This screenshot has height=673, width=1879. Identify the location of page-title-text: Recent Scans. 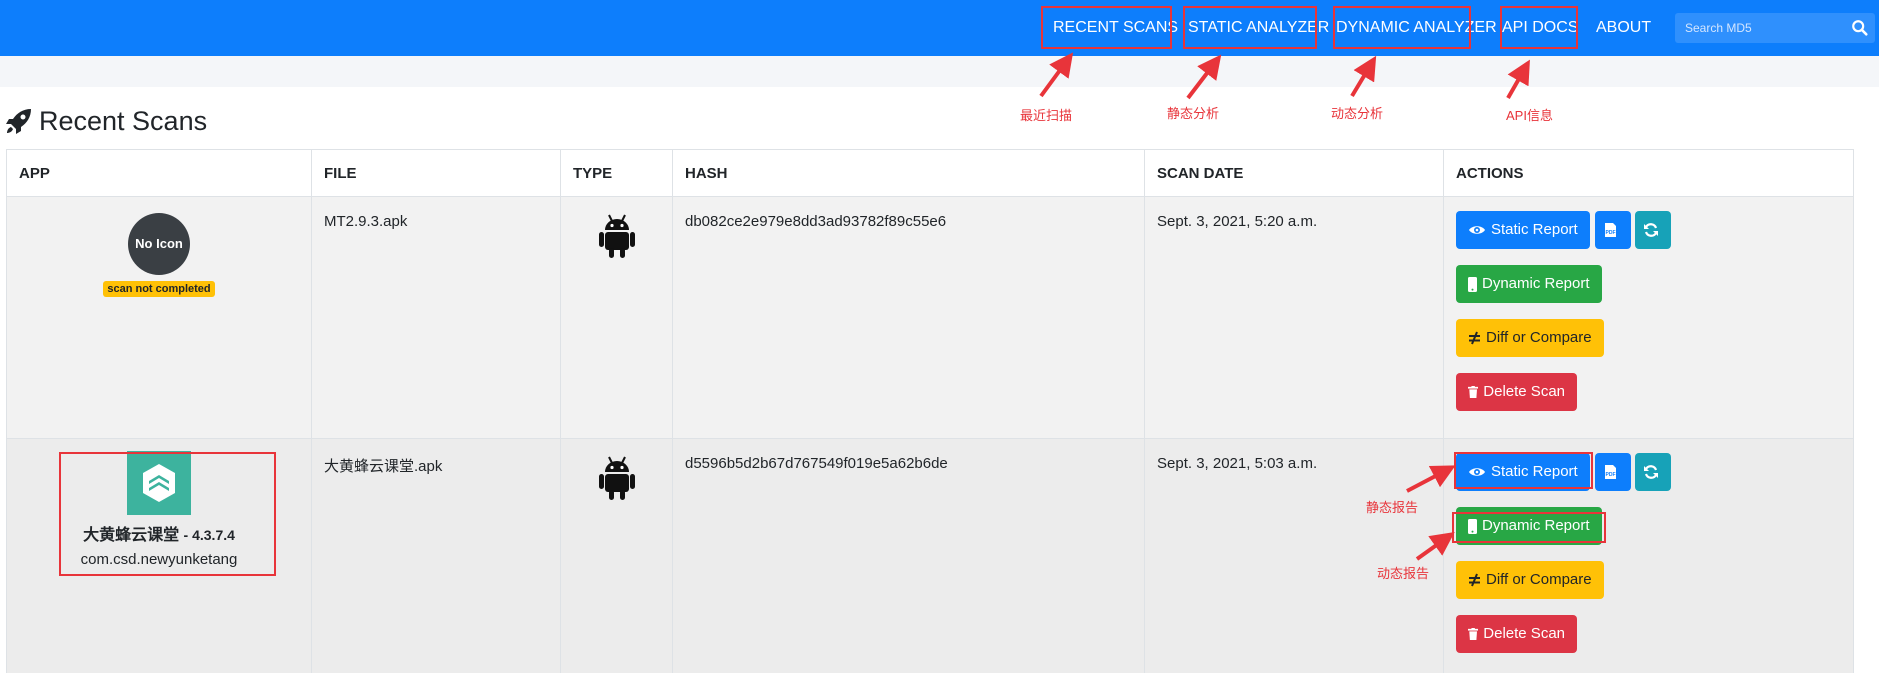
(123, 120).